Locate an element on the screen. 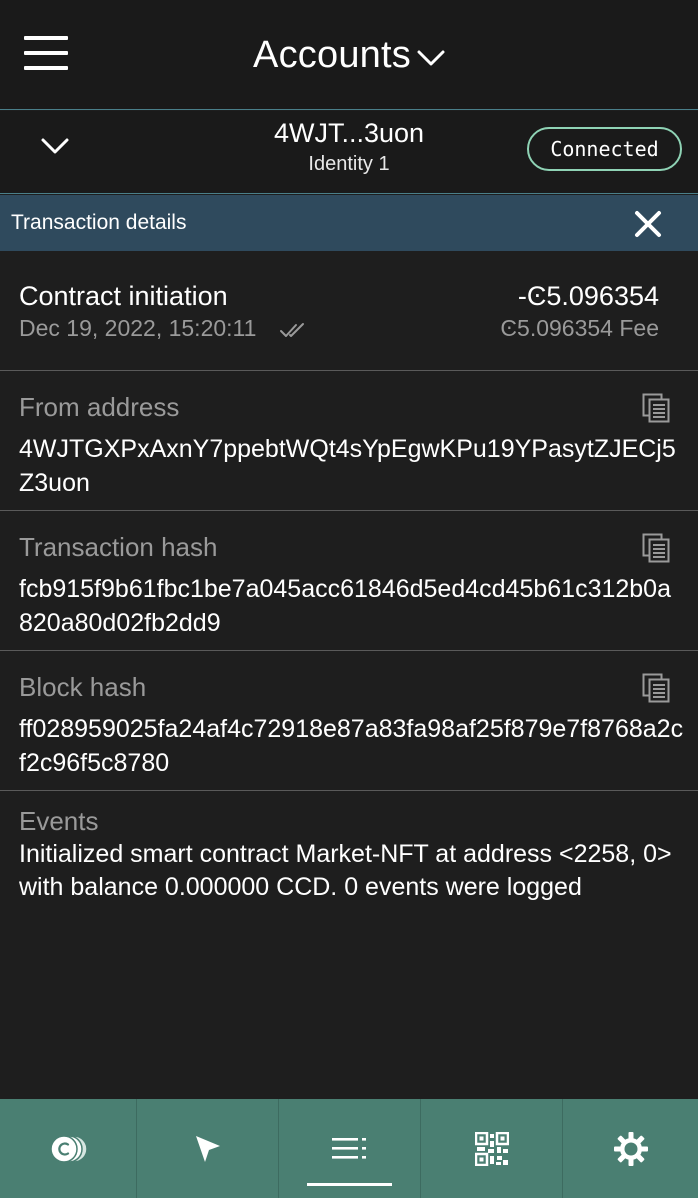  transaction-details-title: Transaction details is located at coordinates (99, 222).